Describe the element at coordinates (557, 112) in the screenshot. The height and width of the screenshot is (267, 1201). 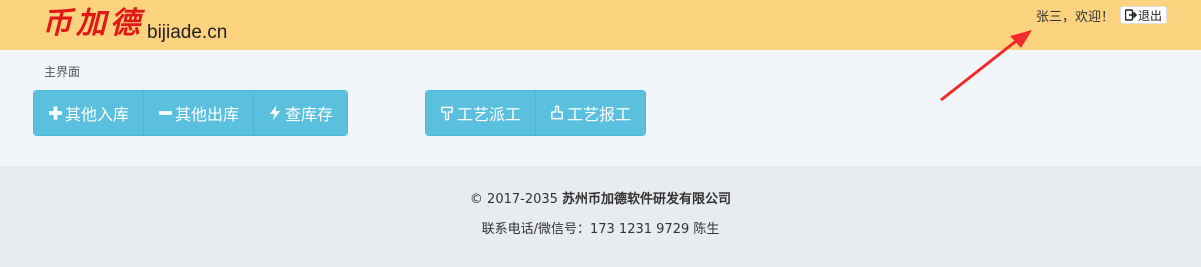
I see `hand-point-up-icon` at that location.